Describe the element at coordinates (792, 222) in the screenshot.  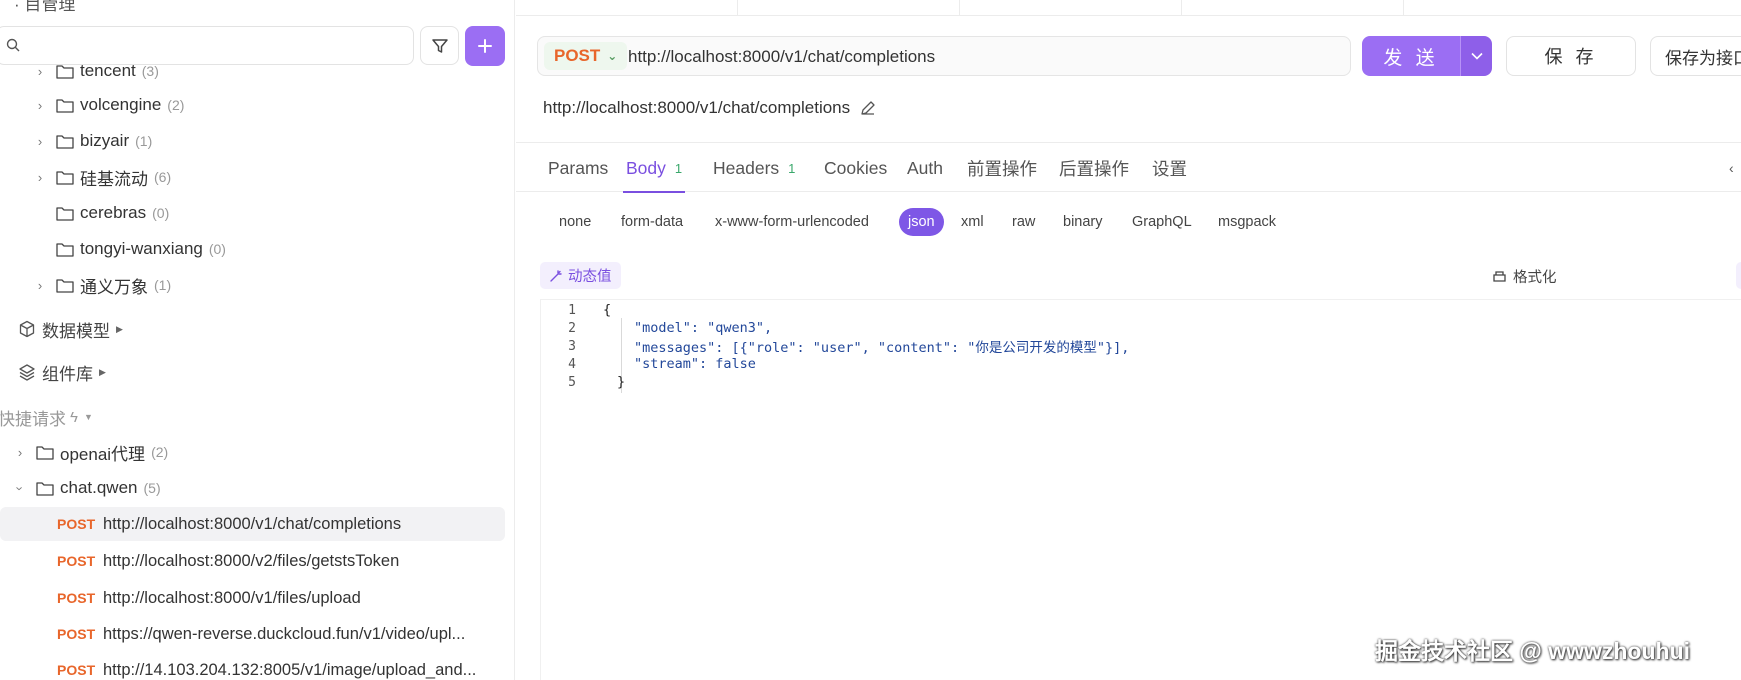
I see `body-type-urlencoded: x-www-form-urlencoded` at that location.